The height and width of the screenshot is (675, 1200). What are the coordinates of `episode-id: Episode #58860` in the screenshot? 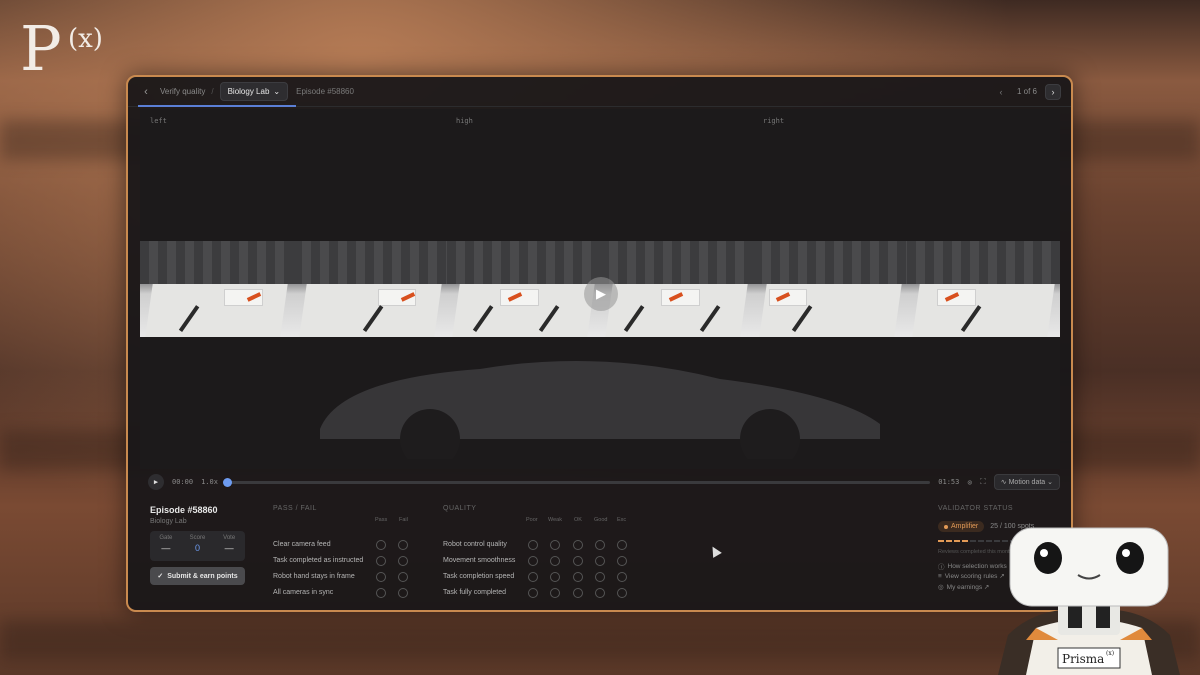 It's located at (325, 91).